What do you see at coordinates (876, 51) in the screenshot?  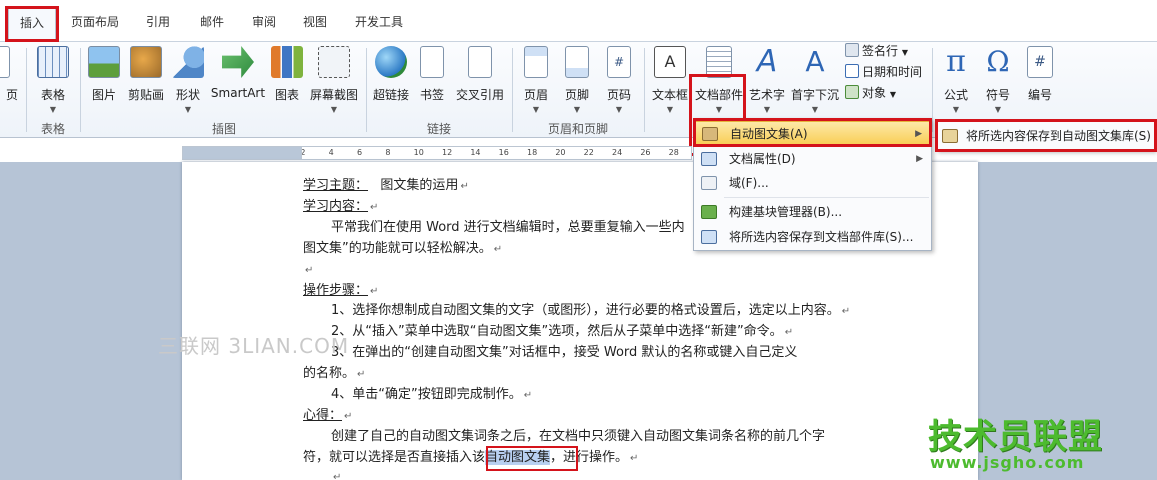 I see `signature-line-button: 签名行 ▼` at bounding box center [876, 51].